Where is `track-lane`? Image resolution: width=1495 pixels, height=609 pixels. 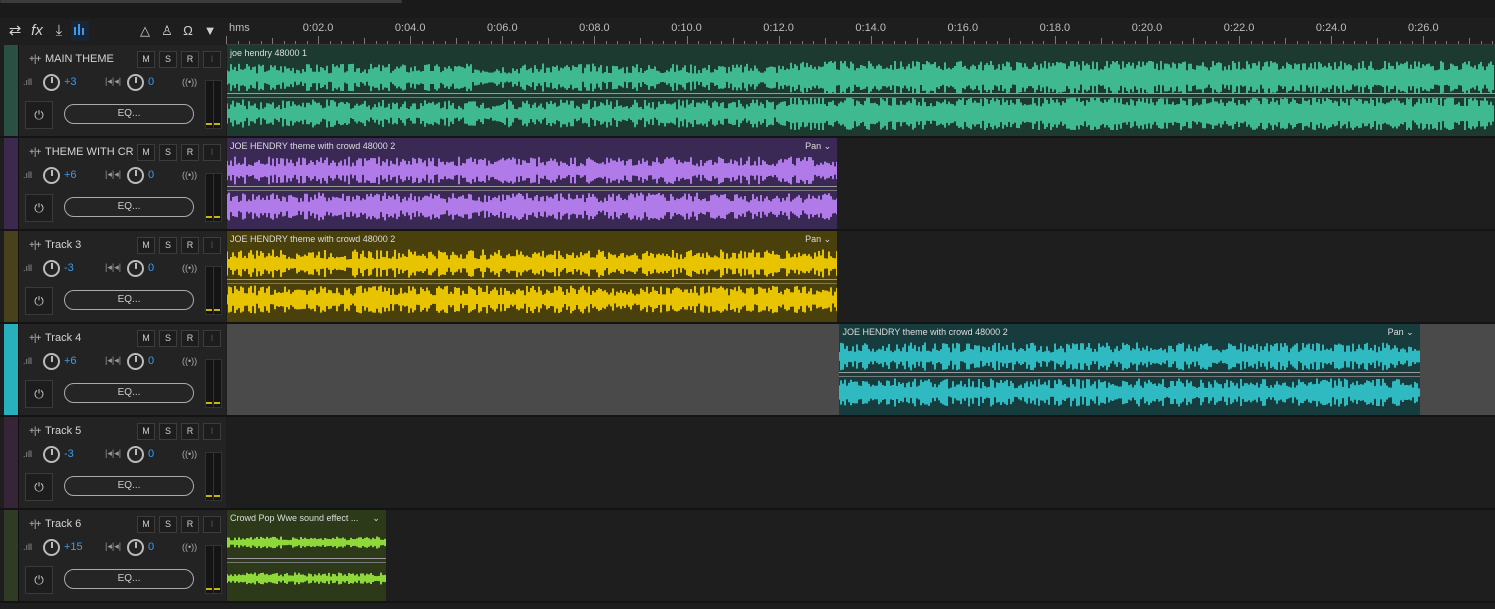 track-lane is located at coordinates (861, 462).